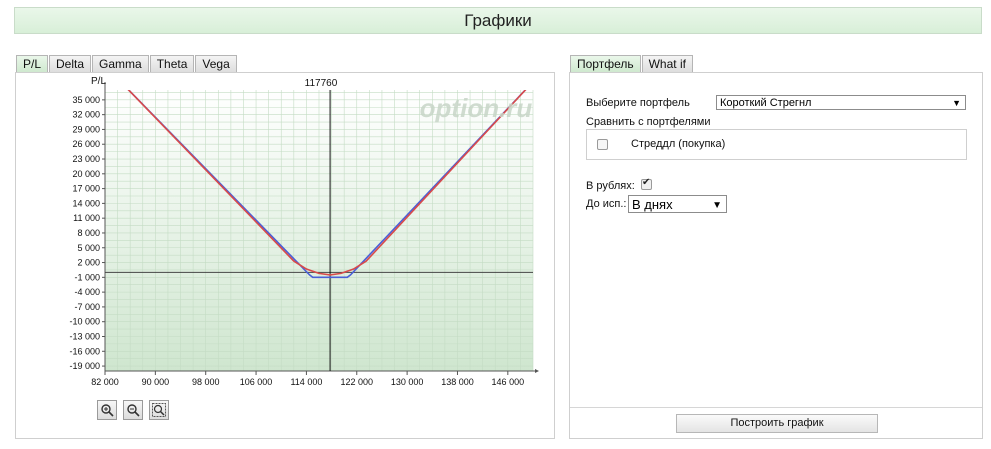 Image resolution: width=991 pixels, height=449 pixels. I want to click on compare-item-label: Стреддл (покупка), so click(678, 144).